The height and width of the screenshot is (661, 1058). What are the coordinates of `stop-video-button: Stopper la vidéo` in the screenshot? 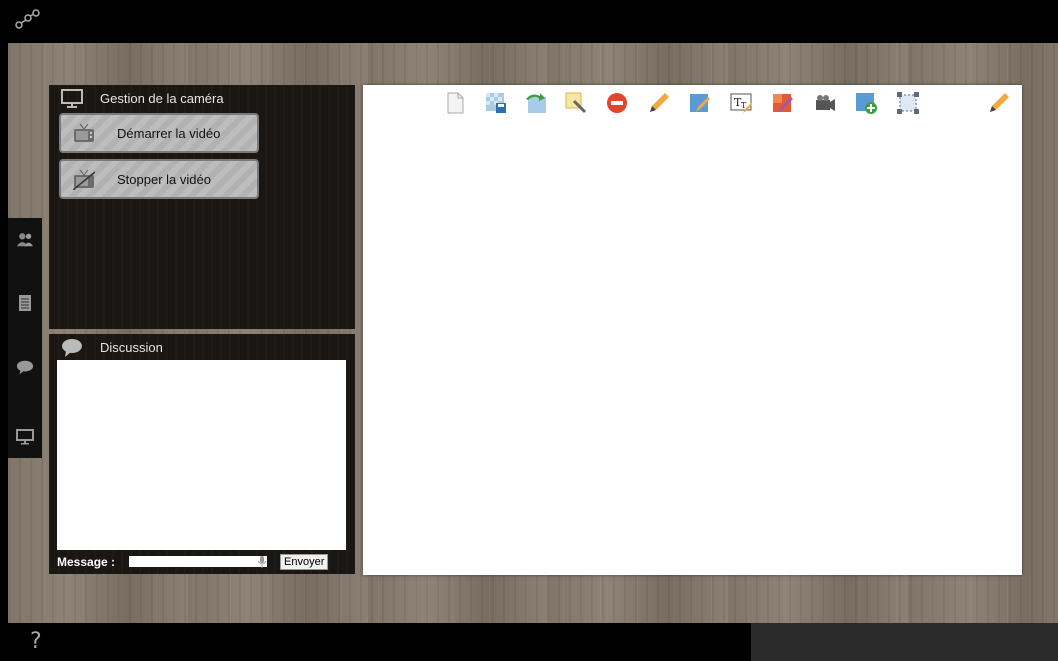 It's located at (159, 179).